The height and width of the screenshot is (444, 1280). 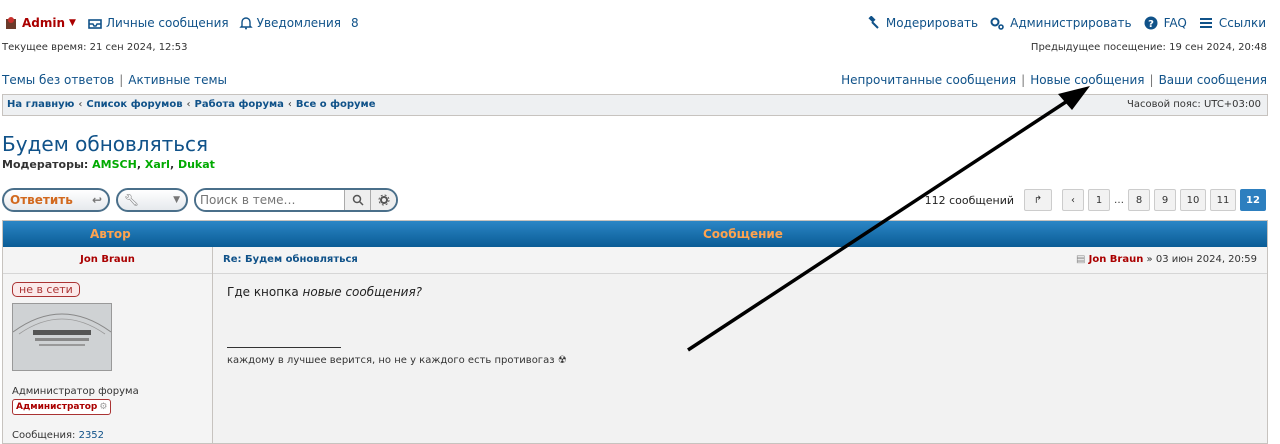 What do you see at coordinates (1165, 200) in the screenshot?
I see `page-link: 9` at bounding box center [1165, 200].